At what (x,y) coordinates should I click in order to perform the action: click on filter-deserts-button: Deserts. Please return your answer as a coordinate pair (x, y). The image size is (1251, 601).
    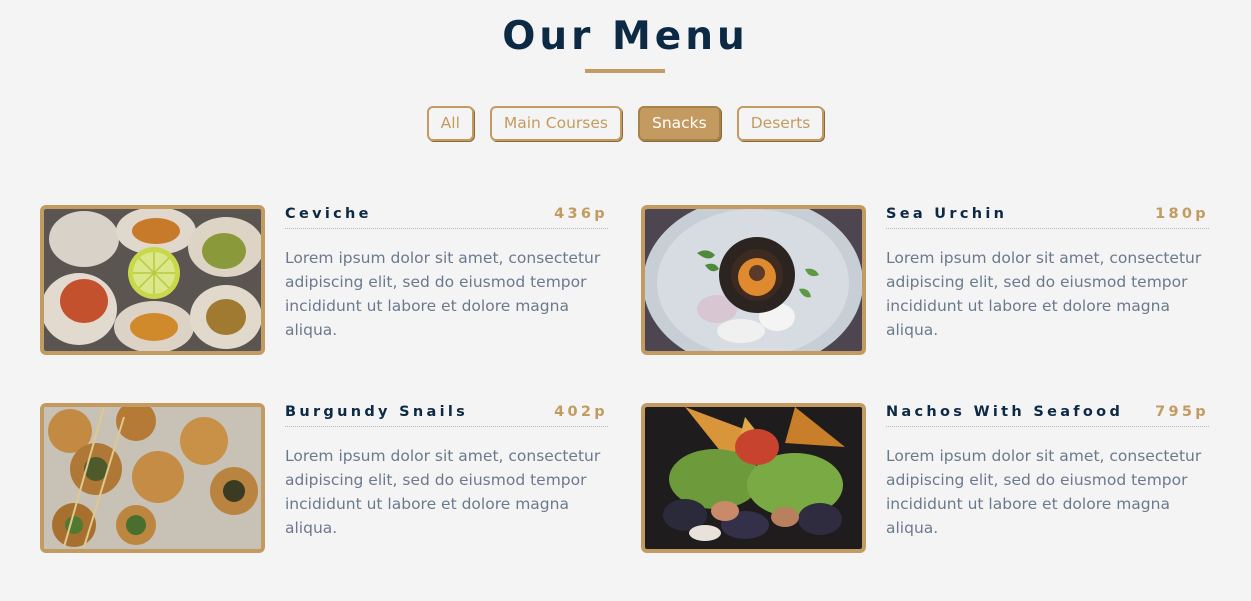
    Looking at the image, I should click on (780, 123).